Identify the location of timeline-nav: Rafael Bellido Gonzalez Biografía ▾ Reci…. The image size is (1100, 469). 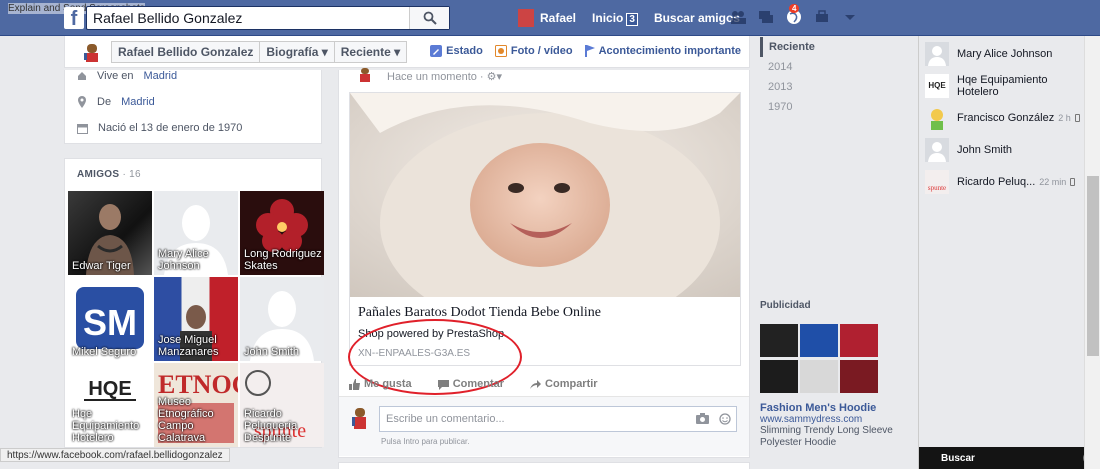
(407, 52).